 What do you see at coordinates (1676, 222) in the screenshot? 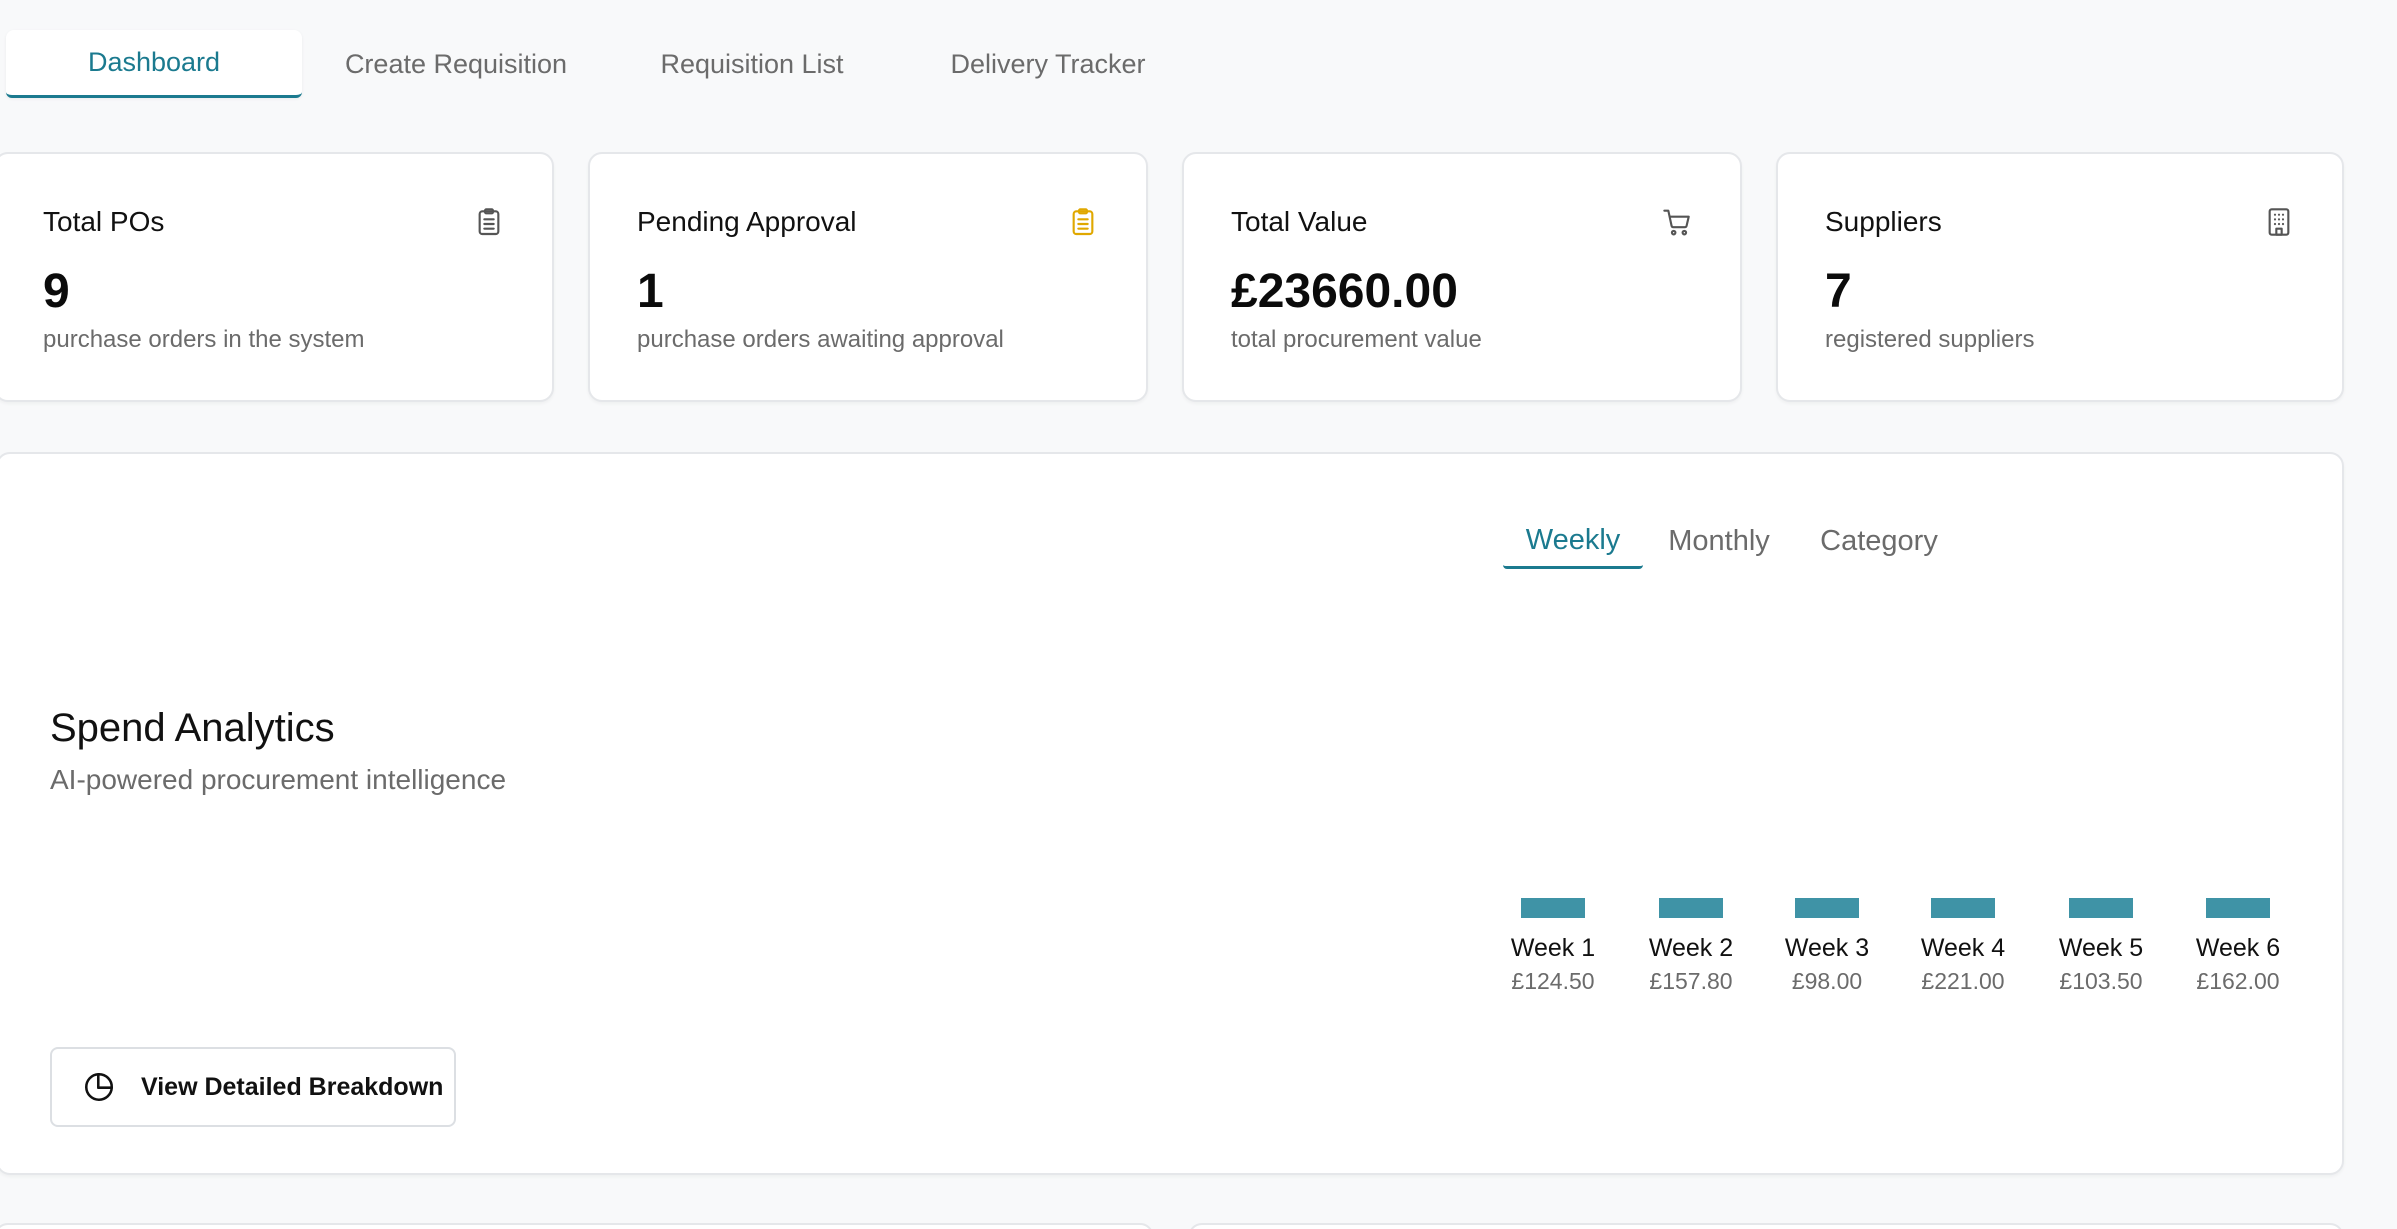
I see `cart-icon` at bounding box center [1676, 222].